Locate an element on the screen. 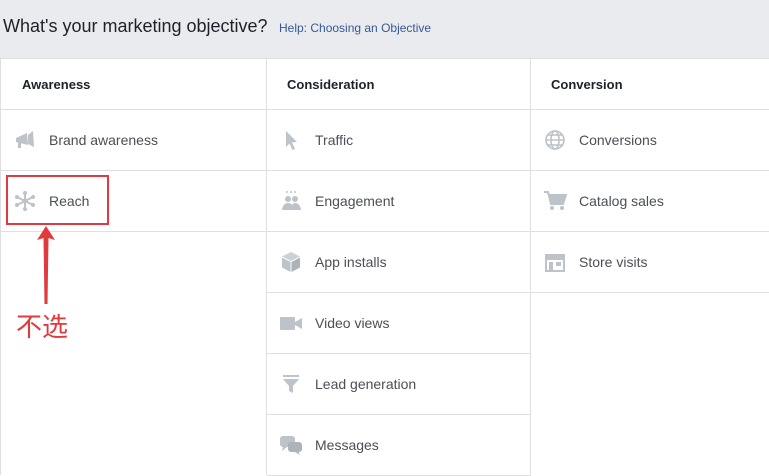  objective-brand-awareness: Brand awareness is located at coordinates (133, 140).